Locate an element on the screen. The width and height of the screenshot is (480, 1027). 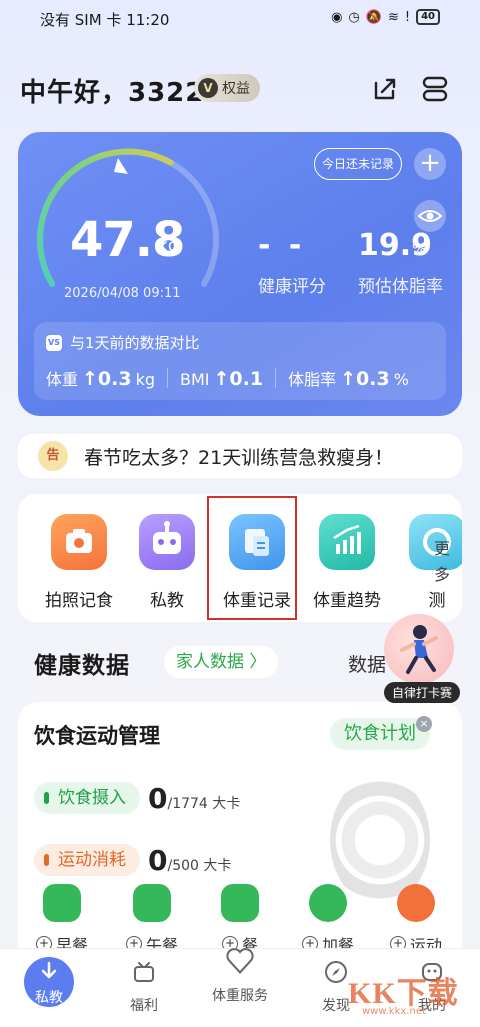
intake-pill: 饮食摄入 is located at coordinates (87, 798).